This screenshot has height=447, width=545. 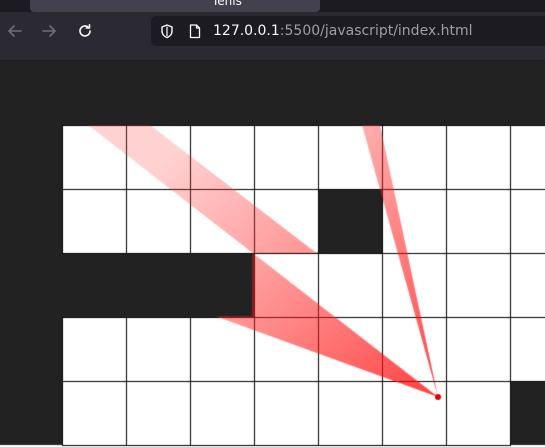 I want to click on shield-icon, so click(x=167, y=30).